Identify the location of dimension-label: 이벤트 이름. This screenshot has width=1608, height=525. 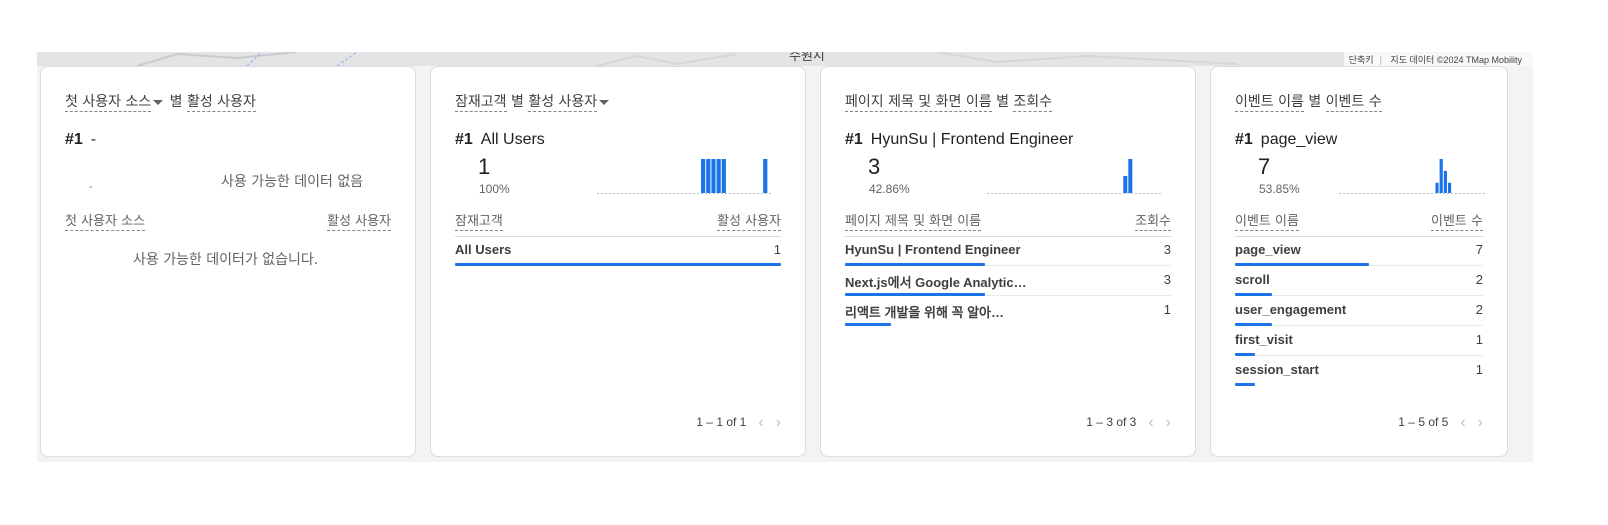
(1269, 103).